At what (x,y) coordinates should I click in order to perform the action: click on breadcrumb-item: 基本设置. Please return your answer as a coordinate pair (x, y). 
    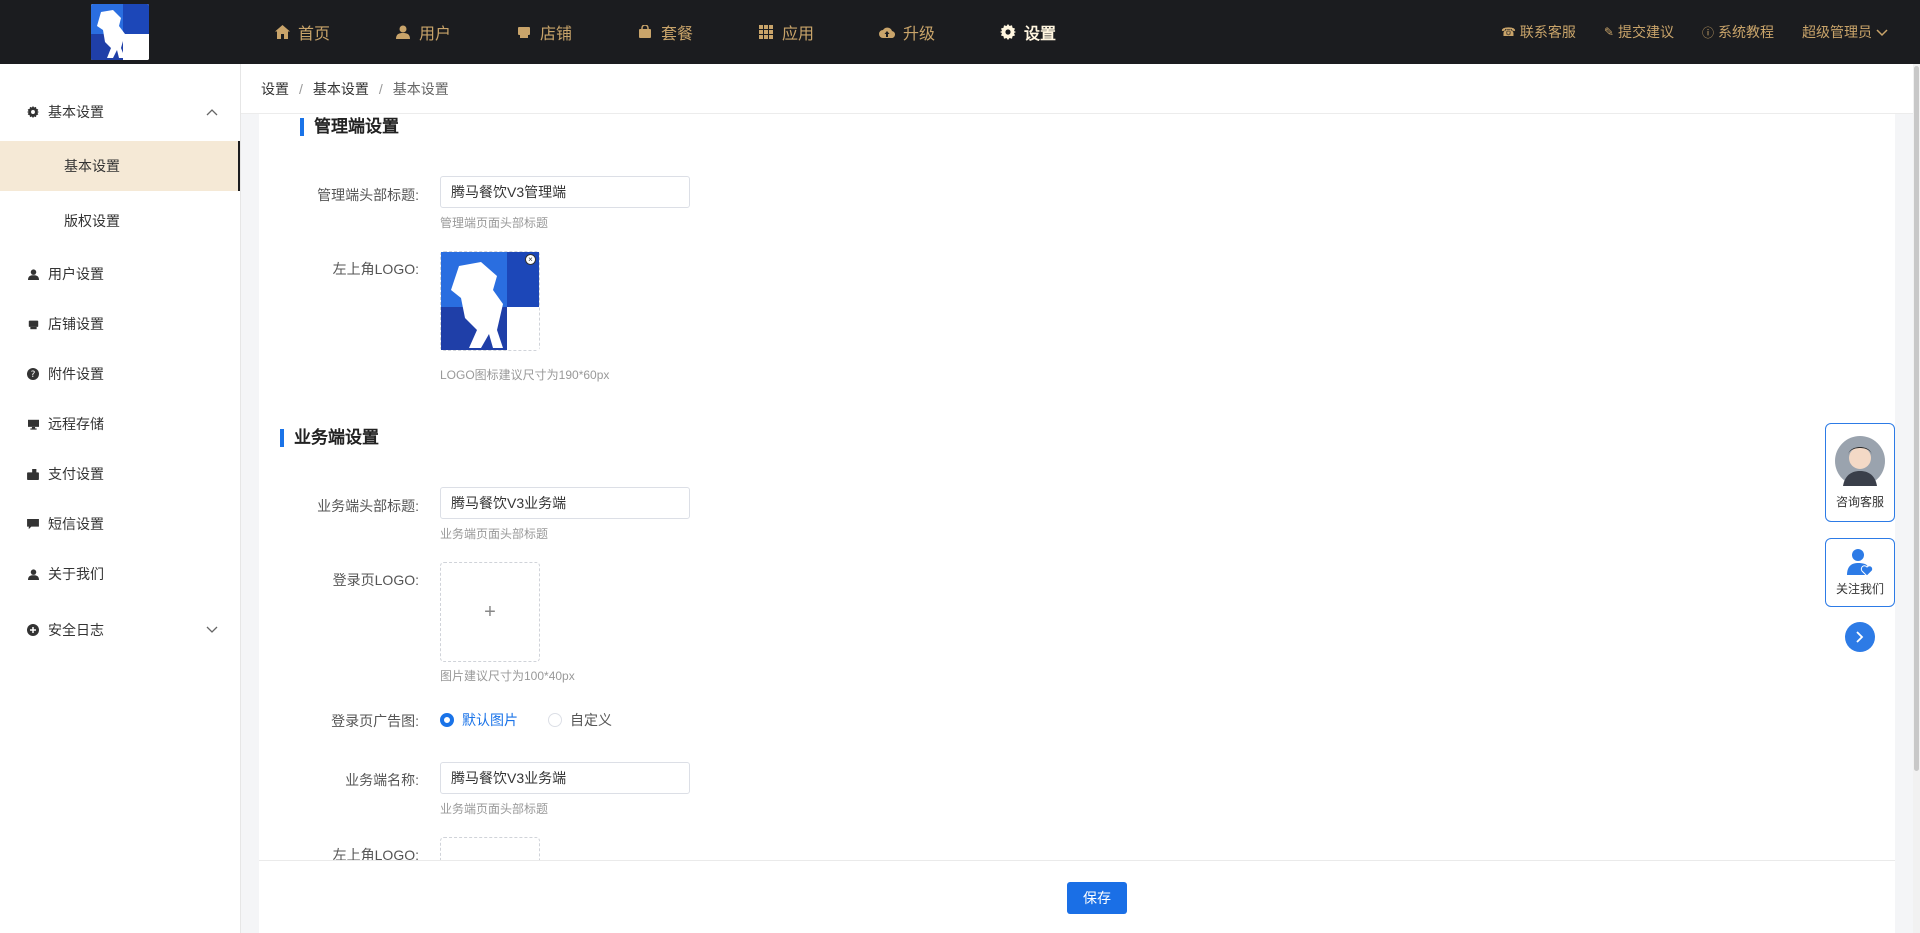
    Looking at the image, I should click on (341, 89).